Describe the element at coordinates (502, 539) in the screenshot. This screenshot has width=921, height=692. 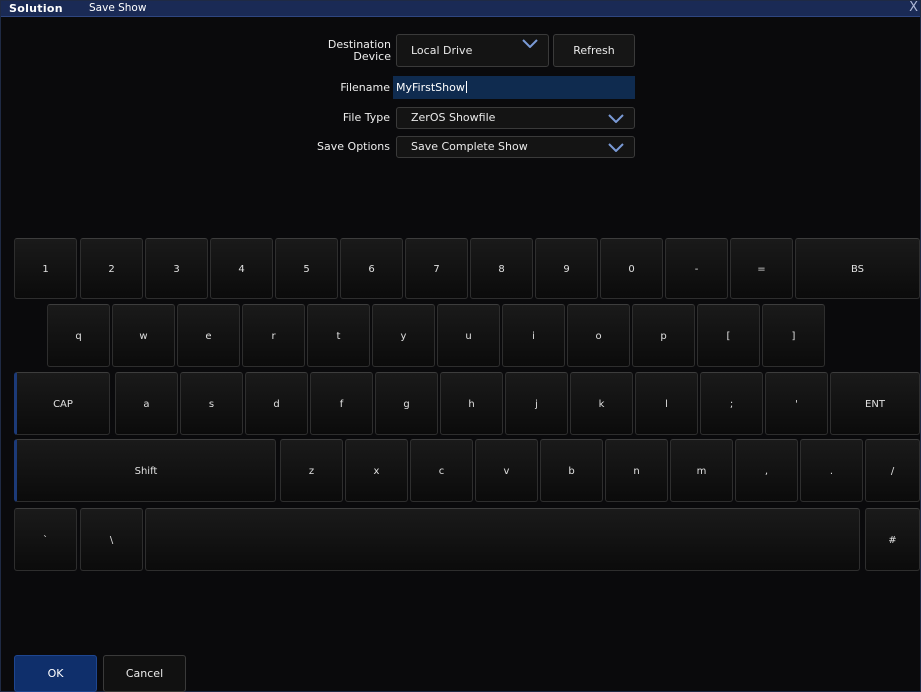
I see `key-space` at that location.